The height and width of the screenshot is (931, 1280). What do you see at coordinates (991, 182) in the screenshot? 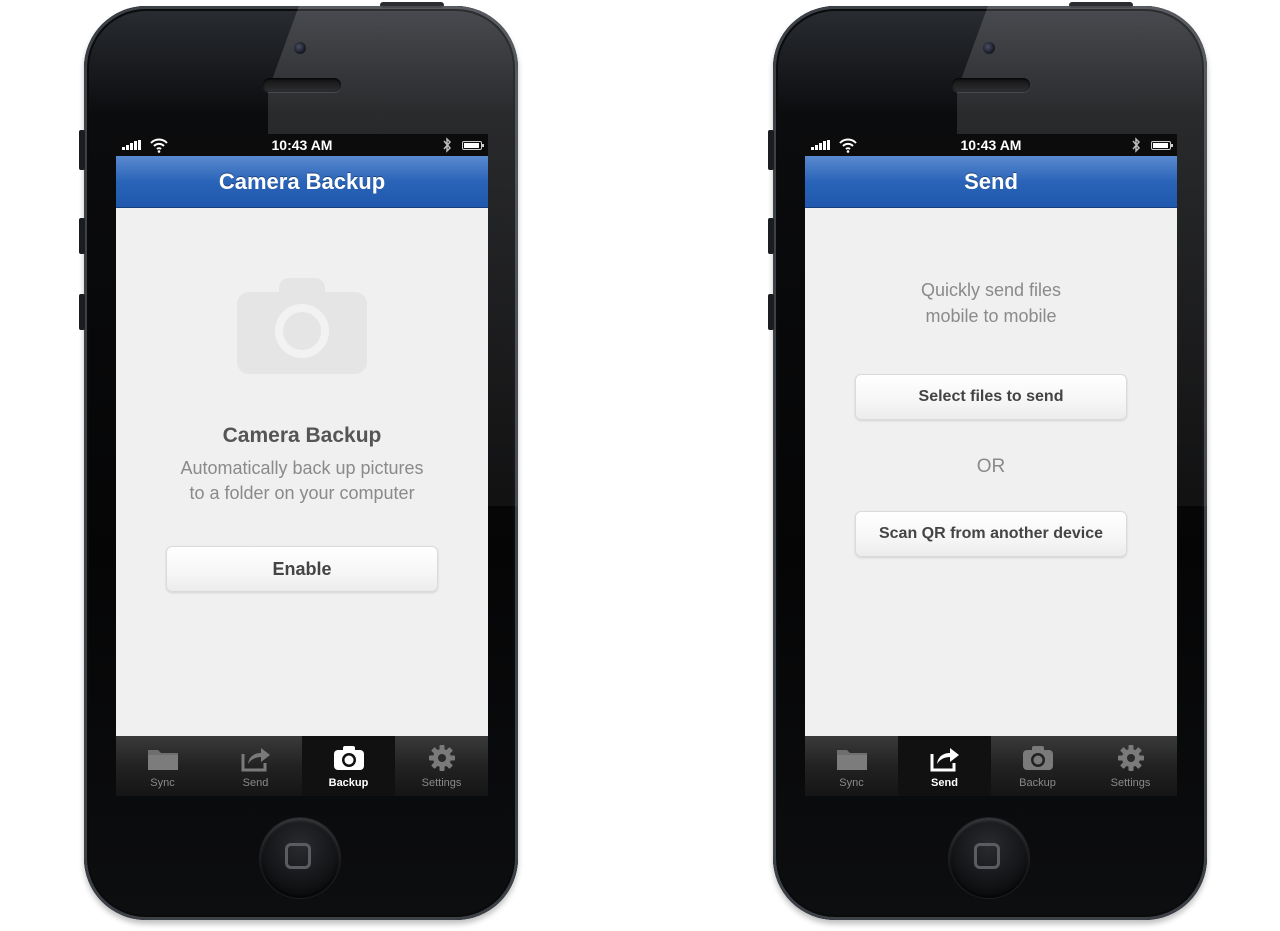
I see `nav-bar-title: Send` at bounding box center [991, 182].